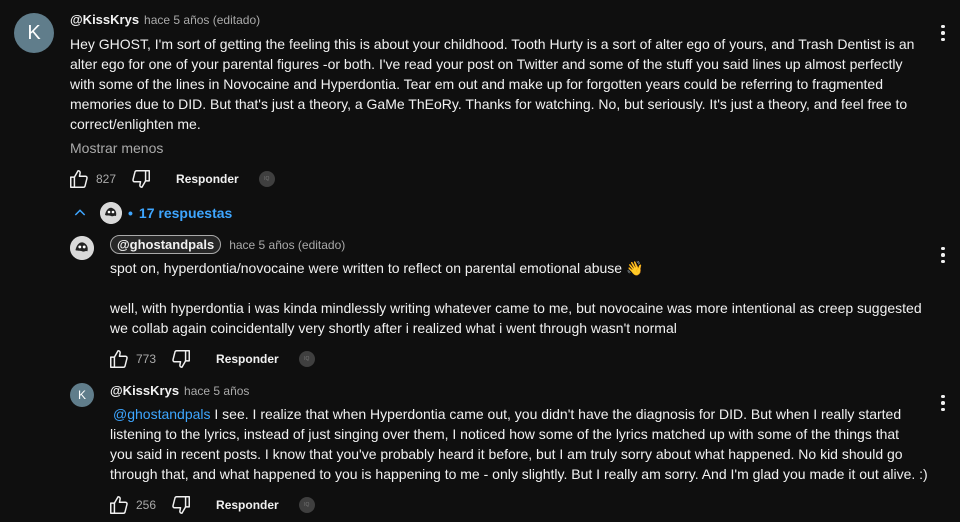  Describe the element at coordinates (135, 124) in the screenshot. I see `comment-line: correct/enlighten me.` at that location.